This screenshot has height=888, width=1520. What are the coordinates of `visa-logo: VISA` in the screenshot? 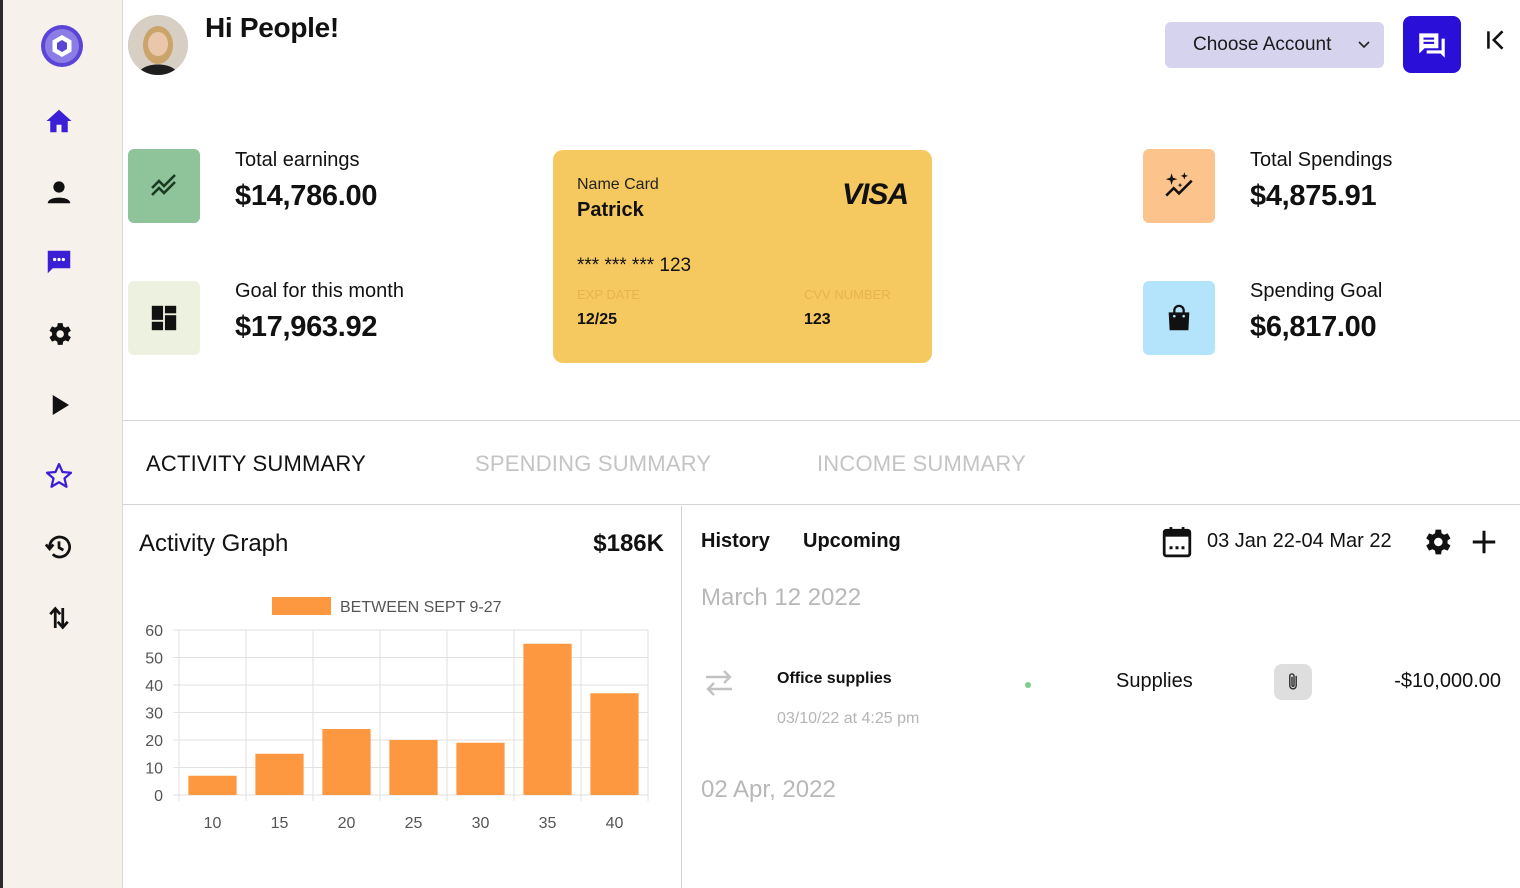 It's located at (875, 194).